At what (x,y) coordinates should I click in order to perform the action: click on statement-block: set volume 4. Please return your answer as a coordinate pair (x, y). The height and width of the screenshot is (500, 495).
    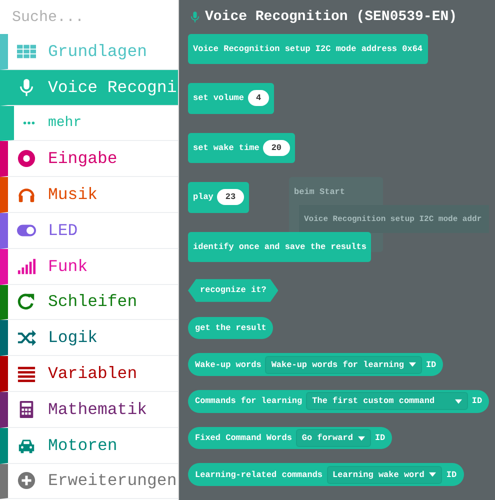
    Looking at the image, I should click on (231, 98).